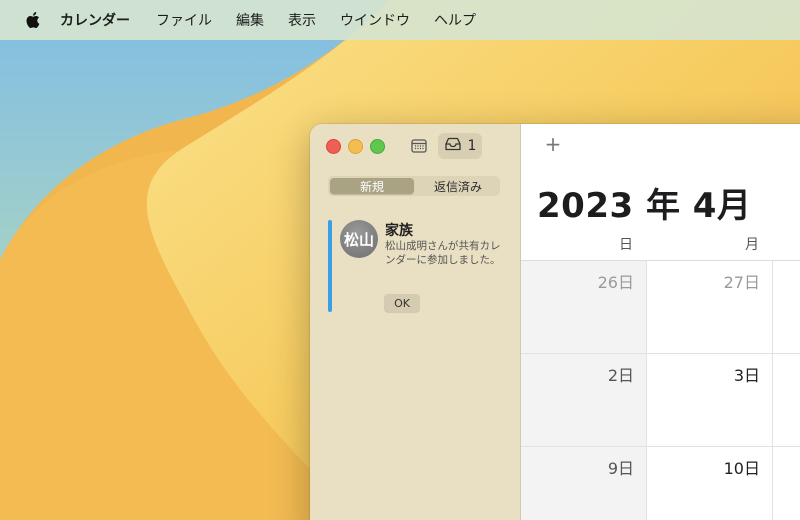  I want to click on month-title: 2023 年 4月, so click(644, 206).